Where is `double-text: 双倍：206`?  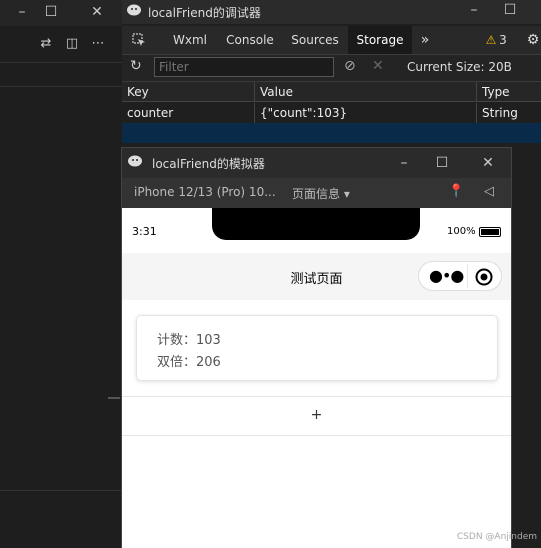
double-text: 双倍：206 is located at coordinates (189, 362).